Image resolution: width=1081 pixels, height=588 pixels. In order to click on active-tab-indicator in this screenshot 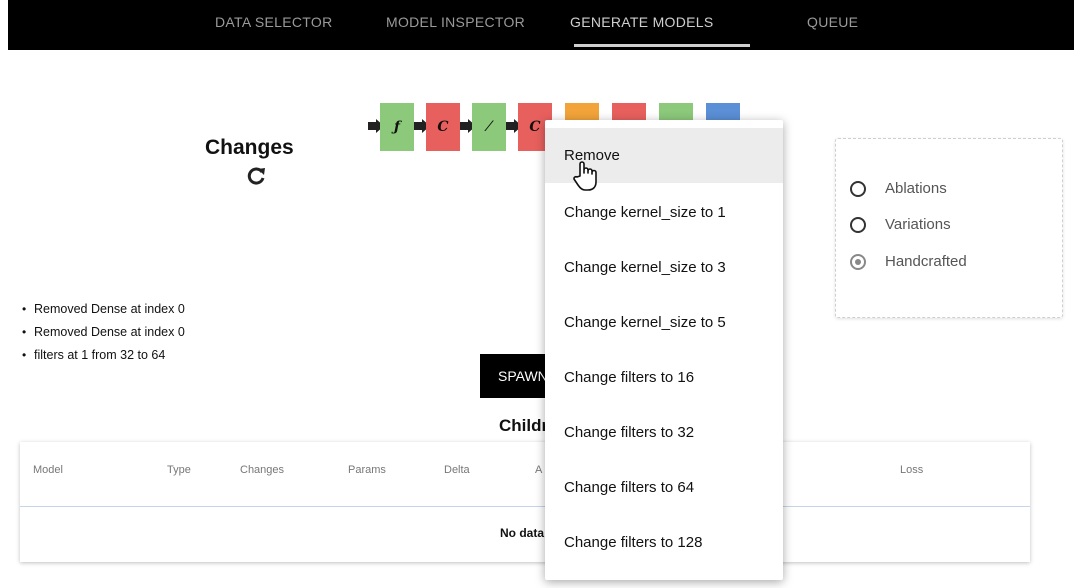, I will do `click(662, 45)`.